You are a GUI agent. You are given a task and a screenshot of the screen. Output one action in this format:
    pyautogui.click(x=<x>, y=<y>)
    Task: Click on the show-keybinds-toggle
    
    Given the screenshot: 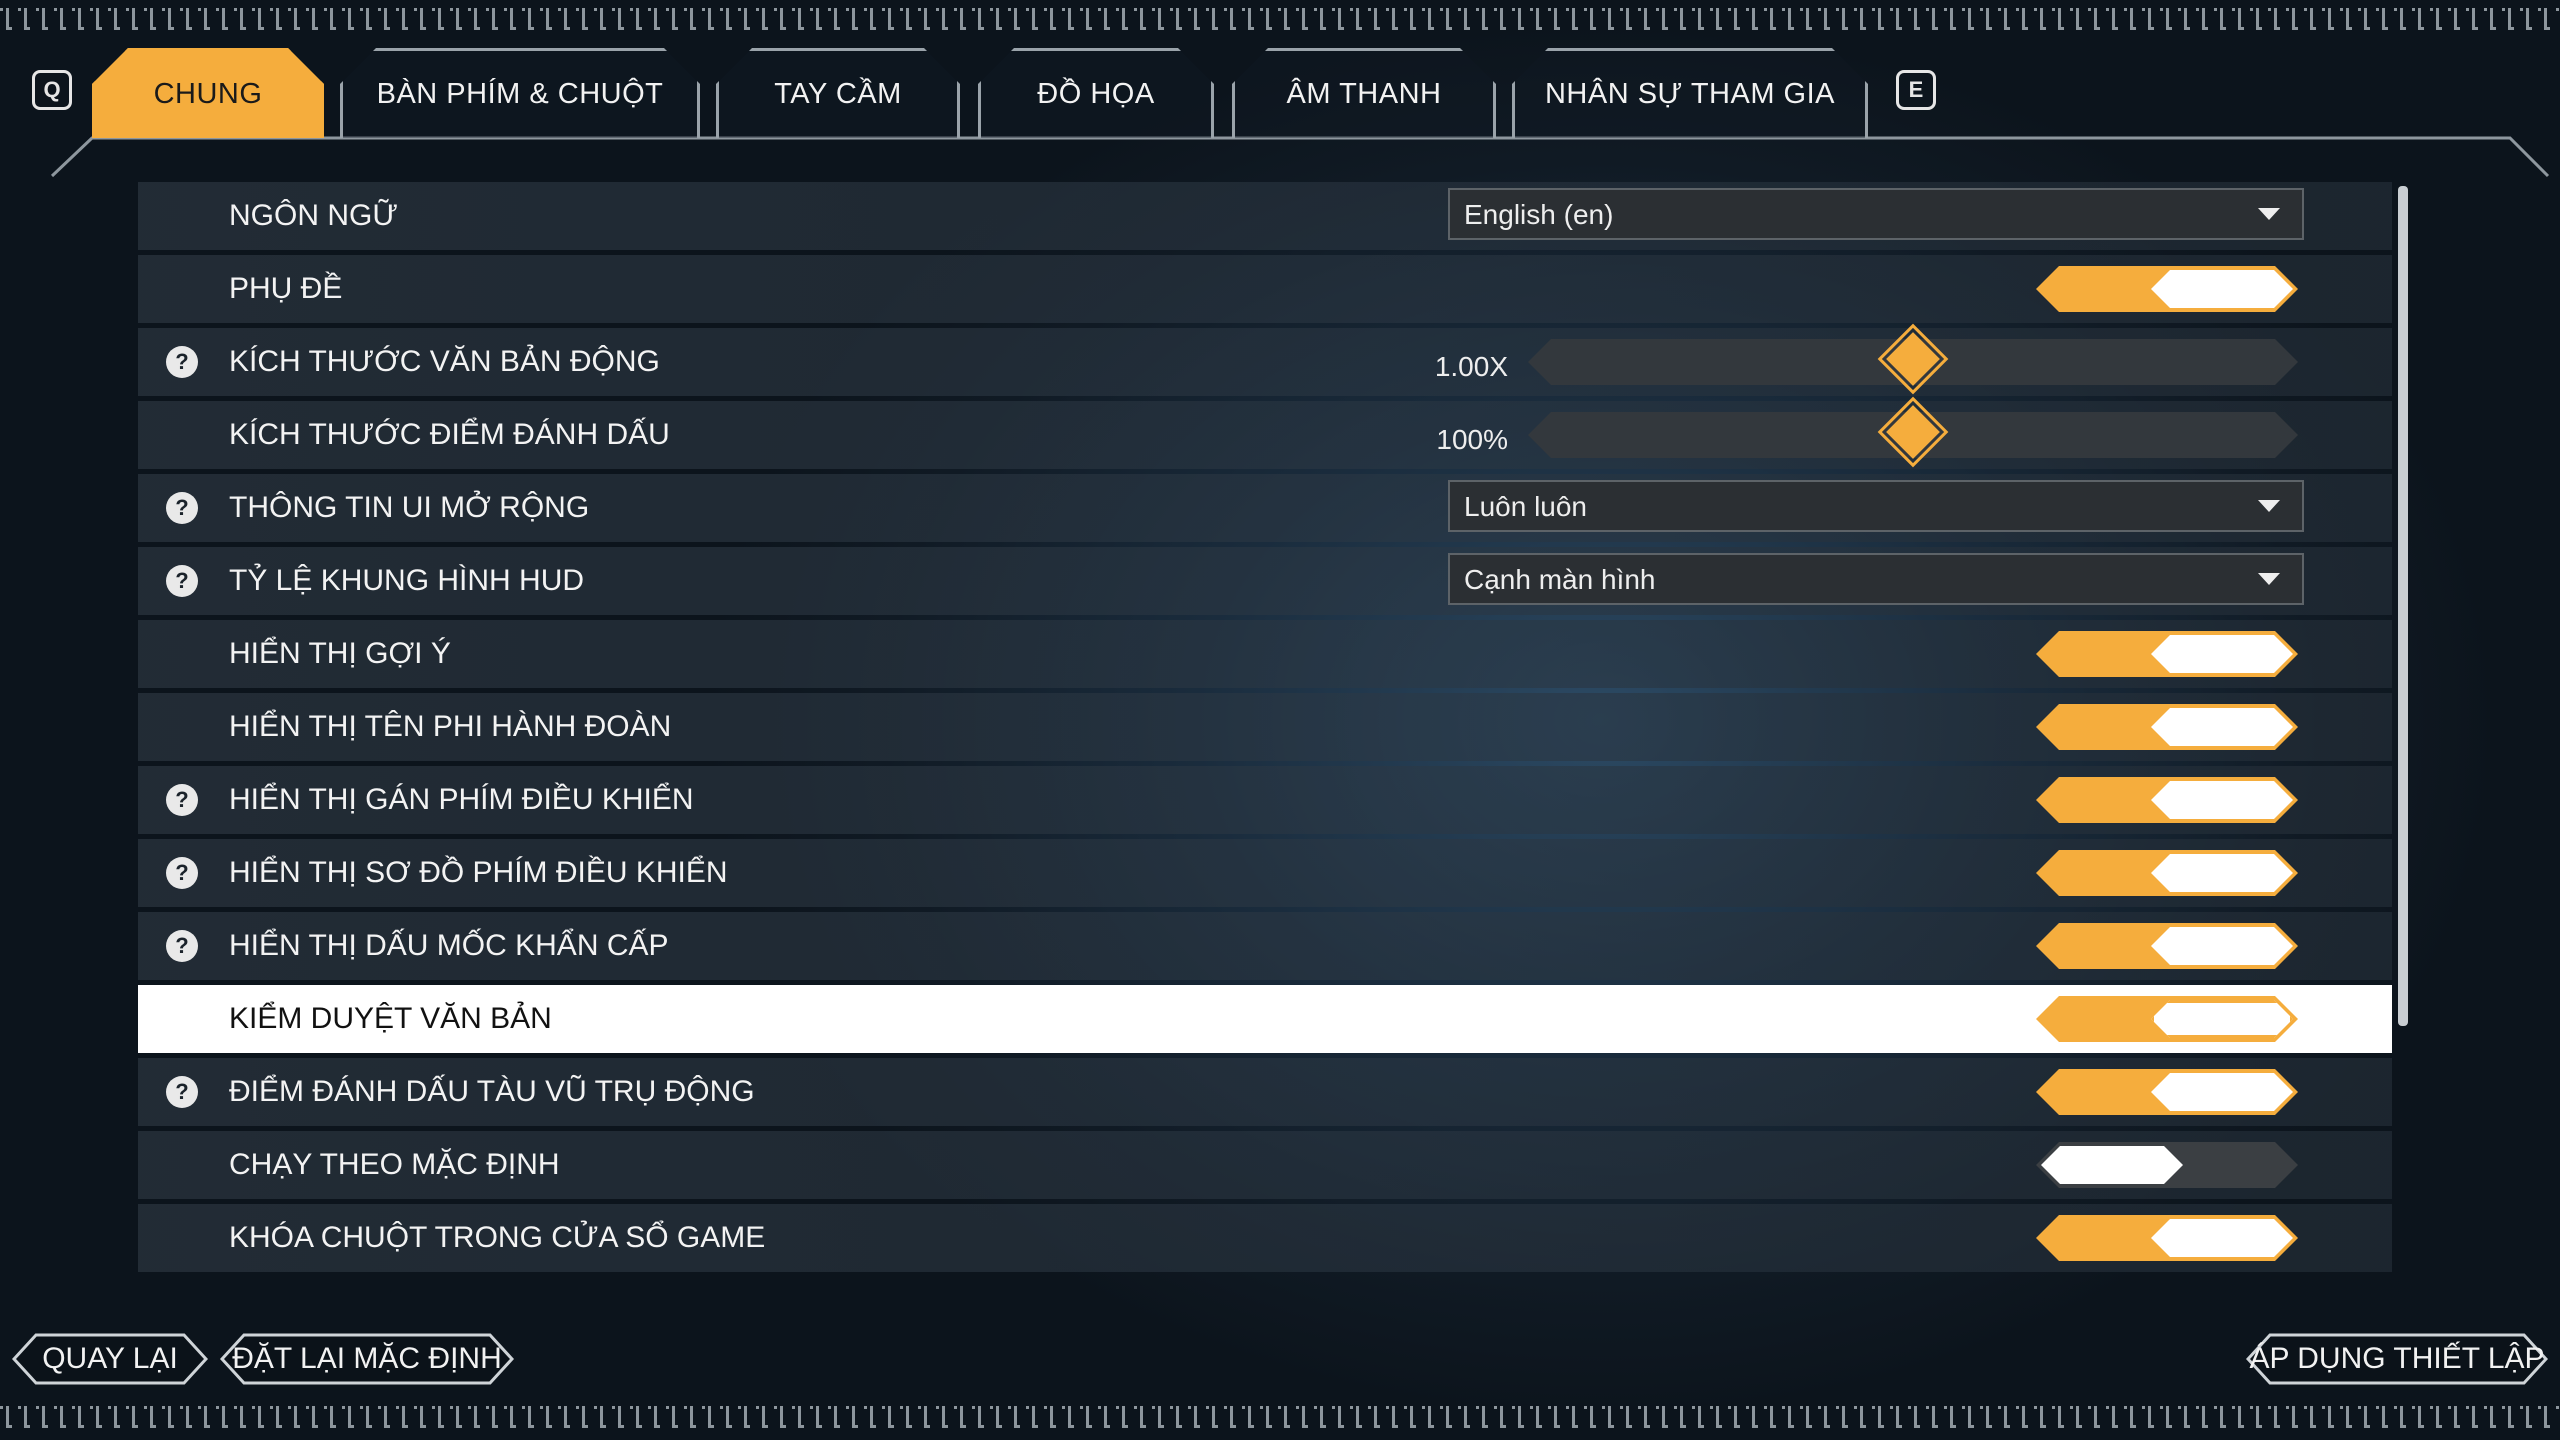 What is the action you would take?
    pyautogui.click(x=2167, y=800)
    